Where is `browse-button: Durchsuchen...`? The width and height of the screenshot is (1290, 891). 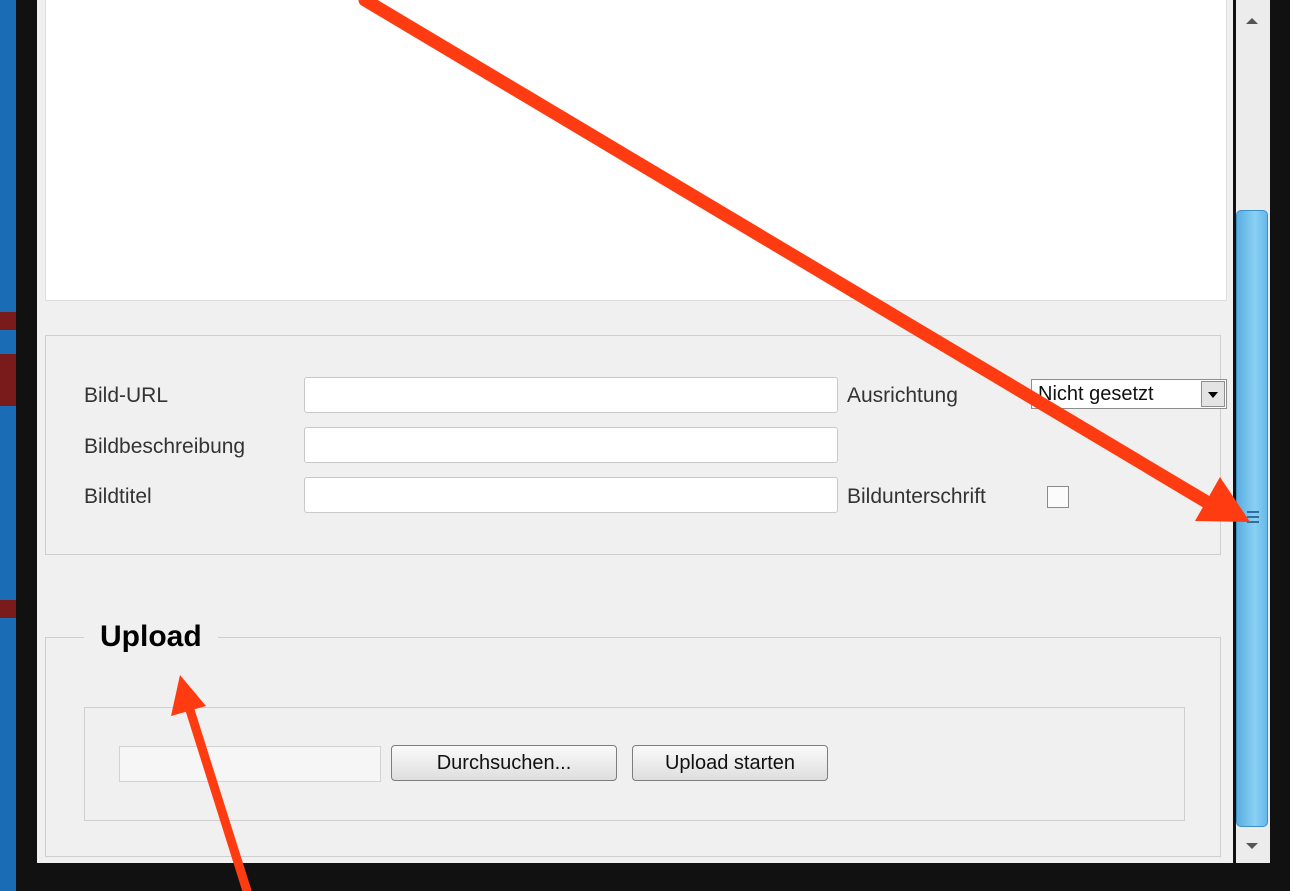 browse-button: Durchsuchen... is located at coordinates (504, 763).